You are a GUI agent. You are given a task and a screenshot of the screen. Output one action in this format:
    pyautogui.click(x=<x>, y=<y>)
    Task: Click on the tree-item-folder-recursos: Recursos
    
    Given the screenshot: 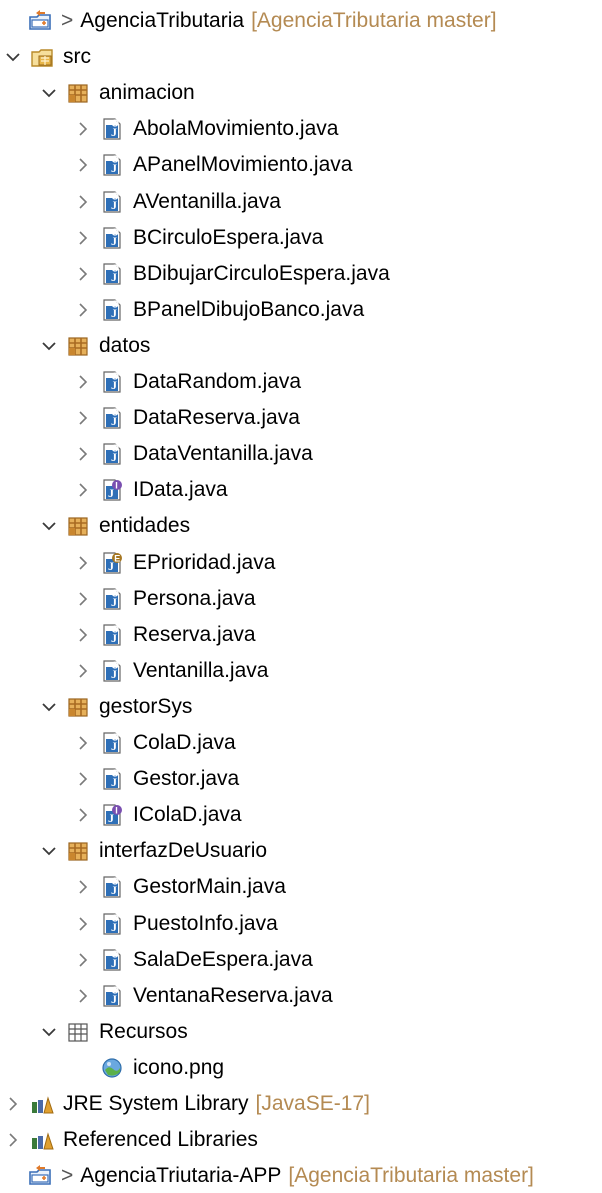 What is the action you would take?
    pyautogui.click(x=301, y=1032)
    